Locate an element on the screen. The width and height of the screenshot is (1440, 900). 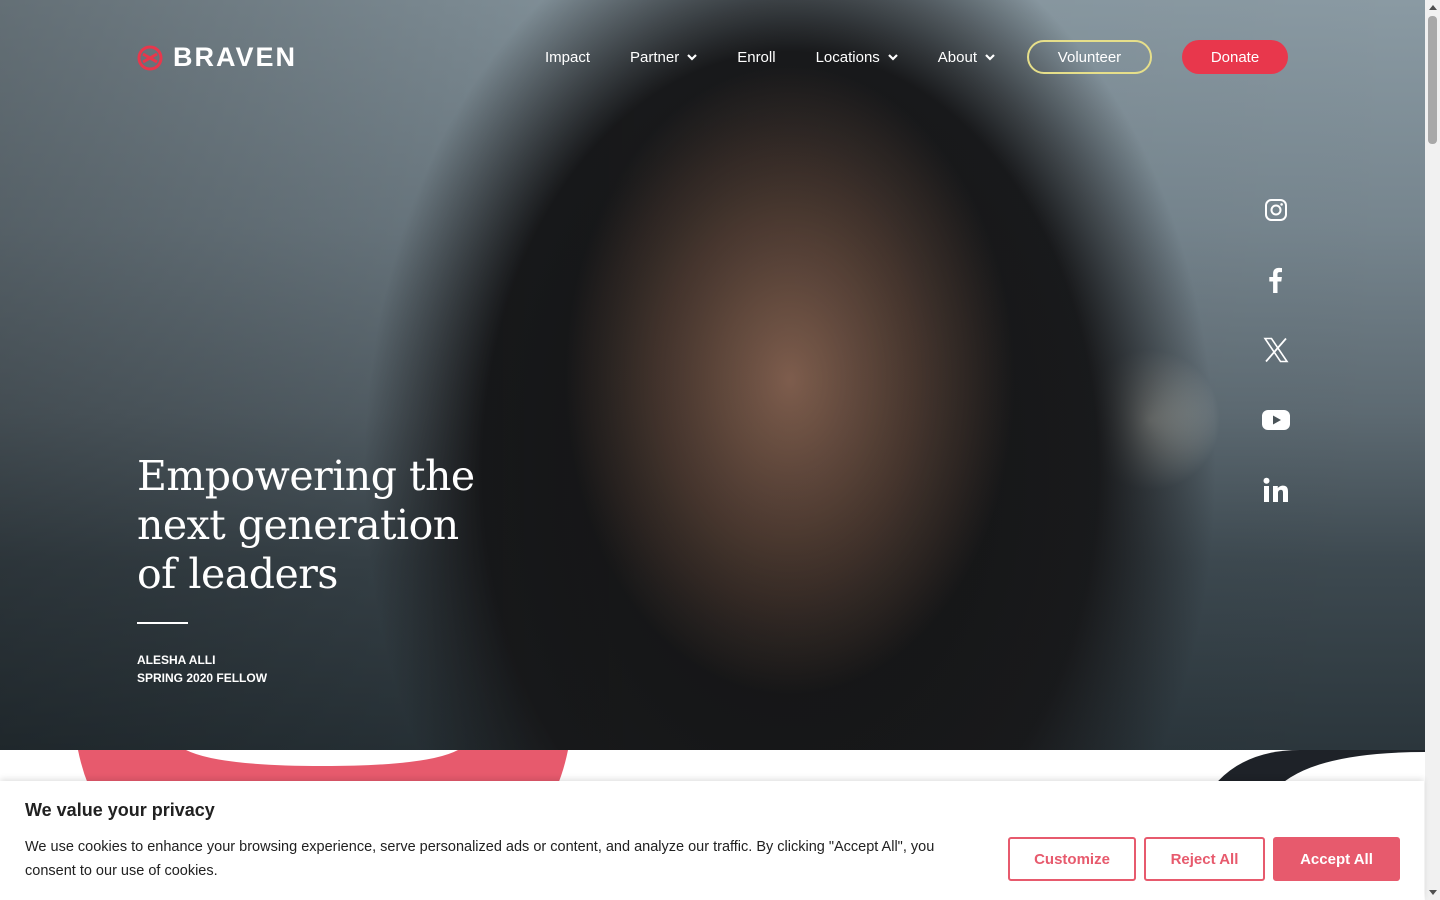
nav-item-label: Locations is located at coordinates (847, 57).